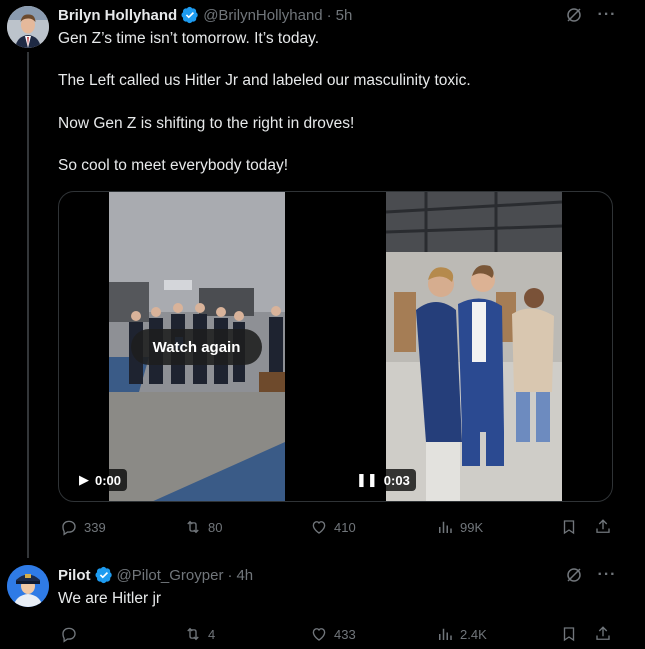 The width and height of the screenshot is (645, 649). I want to click on post-time: 5h, so click(344, 15).